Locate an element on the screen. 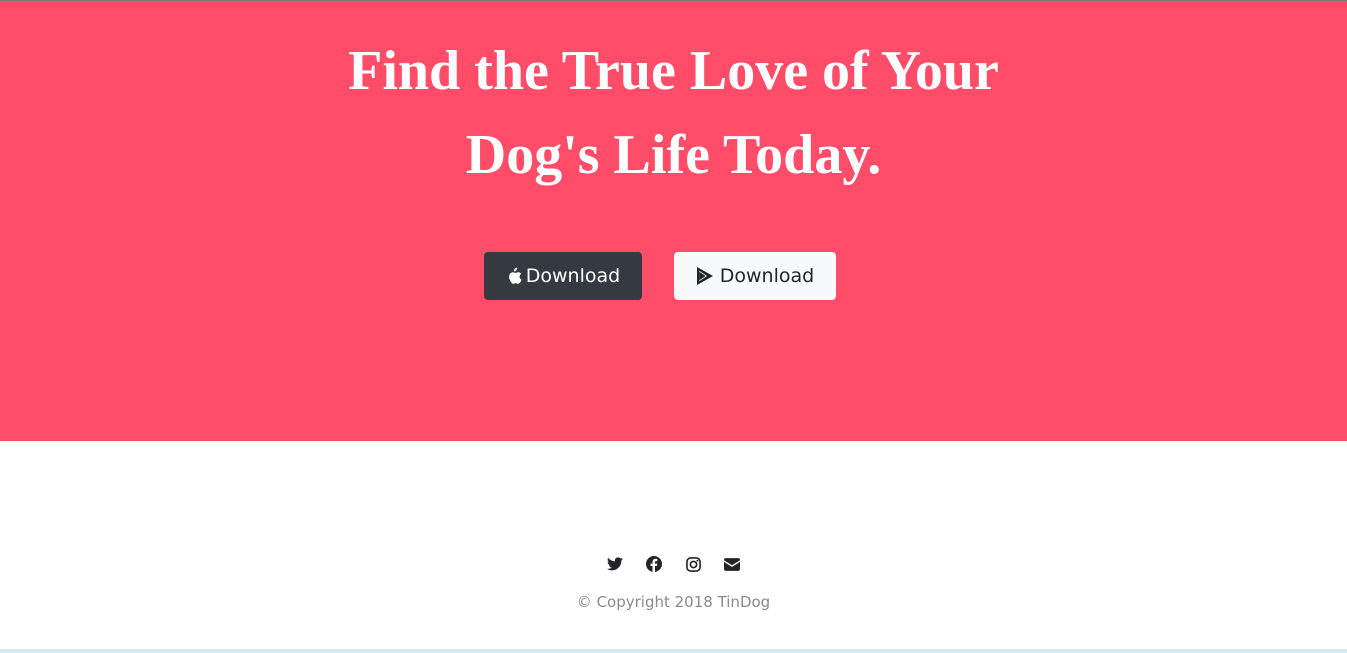 The image size is (1347, 653). apple-download-label: Download is located at coordinates (573, 276).